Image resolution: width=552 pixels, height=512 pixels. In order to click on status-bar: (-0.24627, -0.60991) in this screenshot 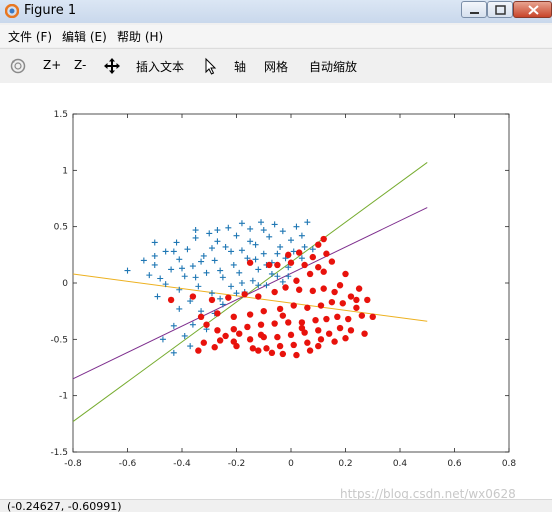, I will do `click(276, 505)`.